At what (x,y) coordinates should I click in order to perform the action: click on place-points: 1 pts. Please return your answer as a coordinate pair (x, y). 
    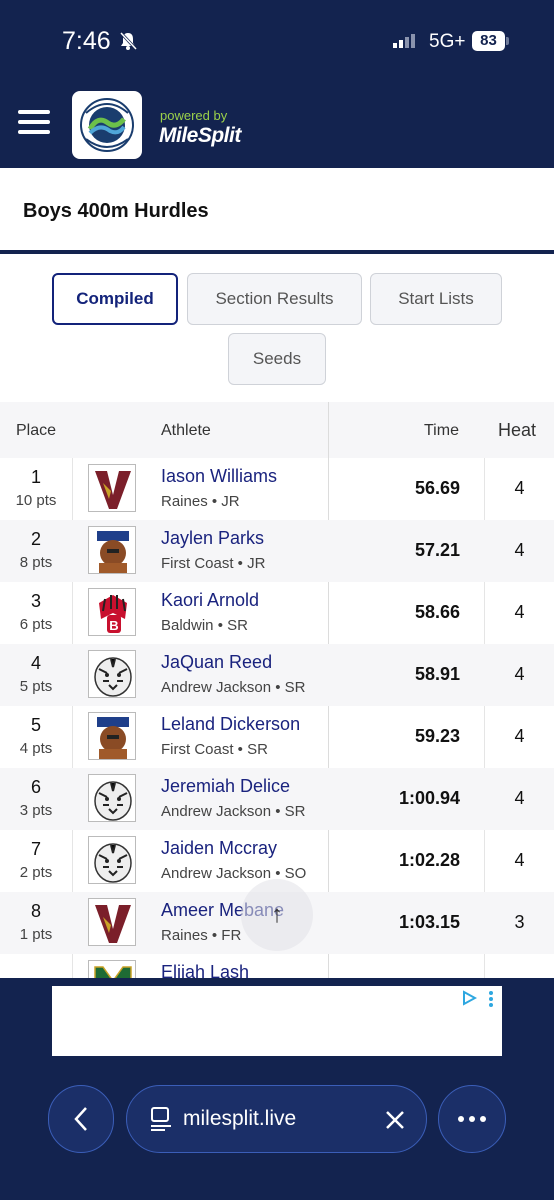
    Looking at the image, I should click on (36, 934).